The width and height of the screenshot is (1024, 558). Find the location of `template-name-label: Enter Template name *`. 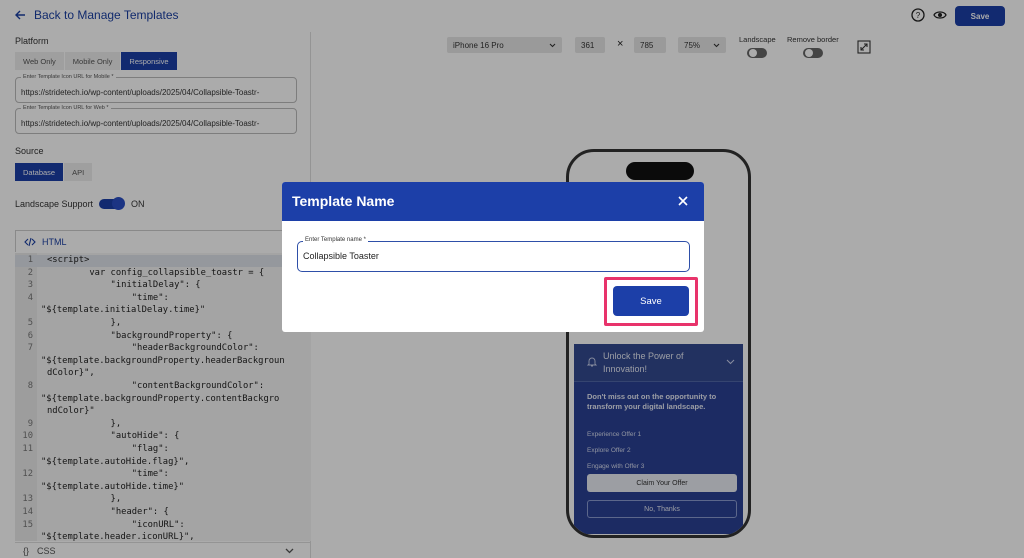

template-name-label: Enter Template name * is located at coordinates (335, 240).